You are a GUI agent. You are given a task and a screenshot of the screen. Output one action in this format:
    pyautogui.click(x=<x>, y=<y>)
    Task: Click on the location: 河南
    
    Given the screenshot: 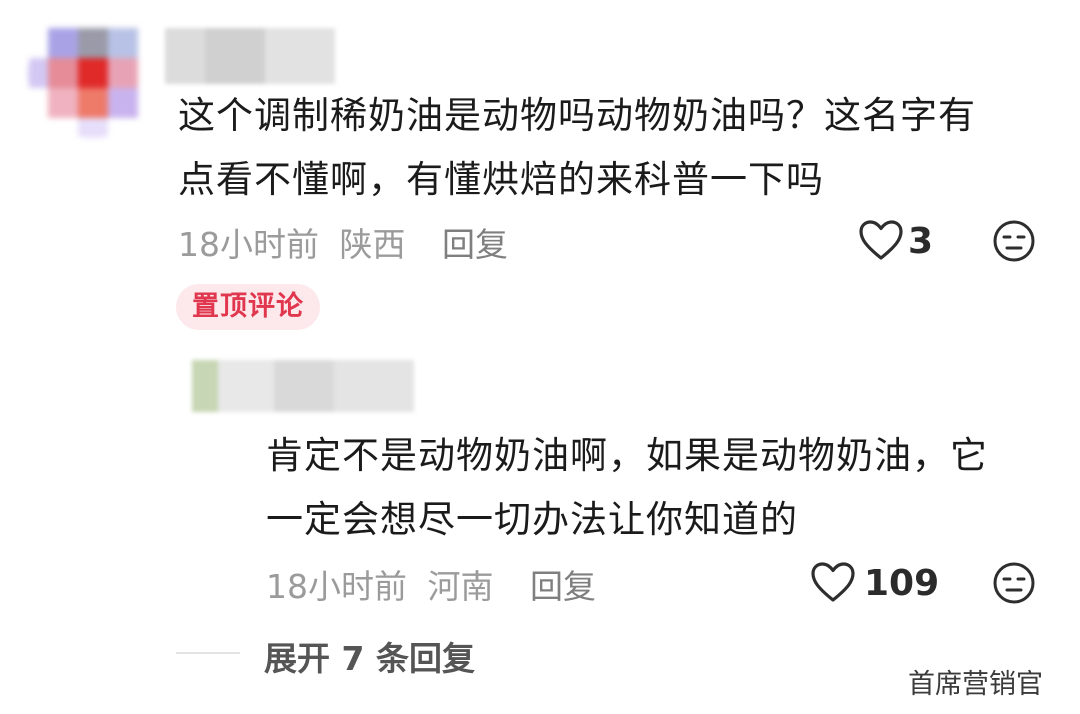 What is the action you would take?
    pyautogui.click(x=460, y=586)
    